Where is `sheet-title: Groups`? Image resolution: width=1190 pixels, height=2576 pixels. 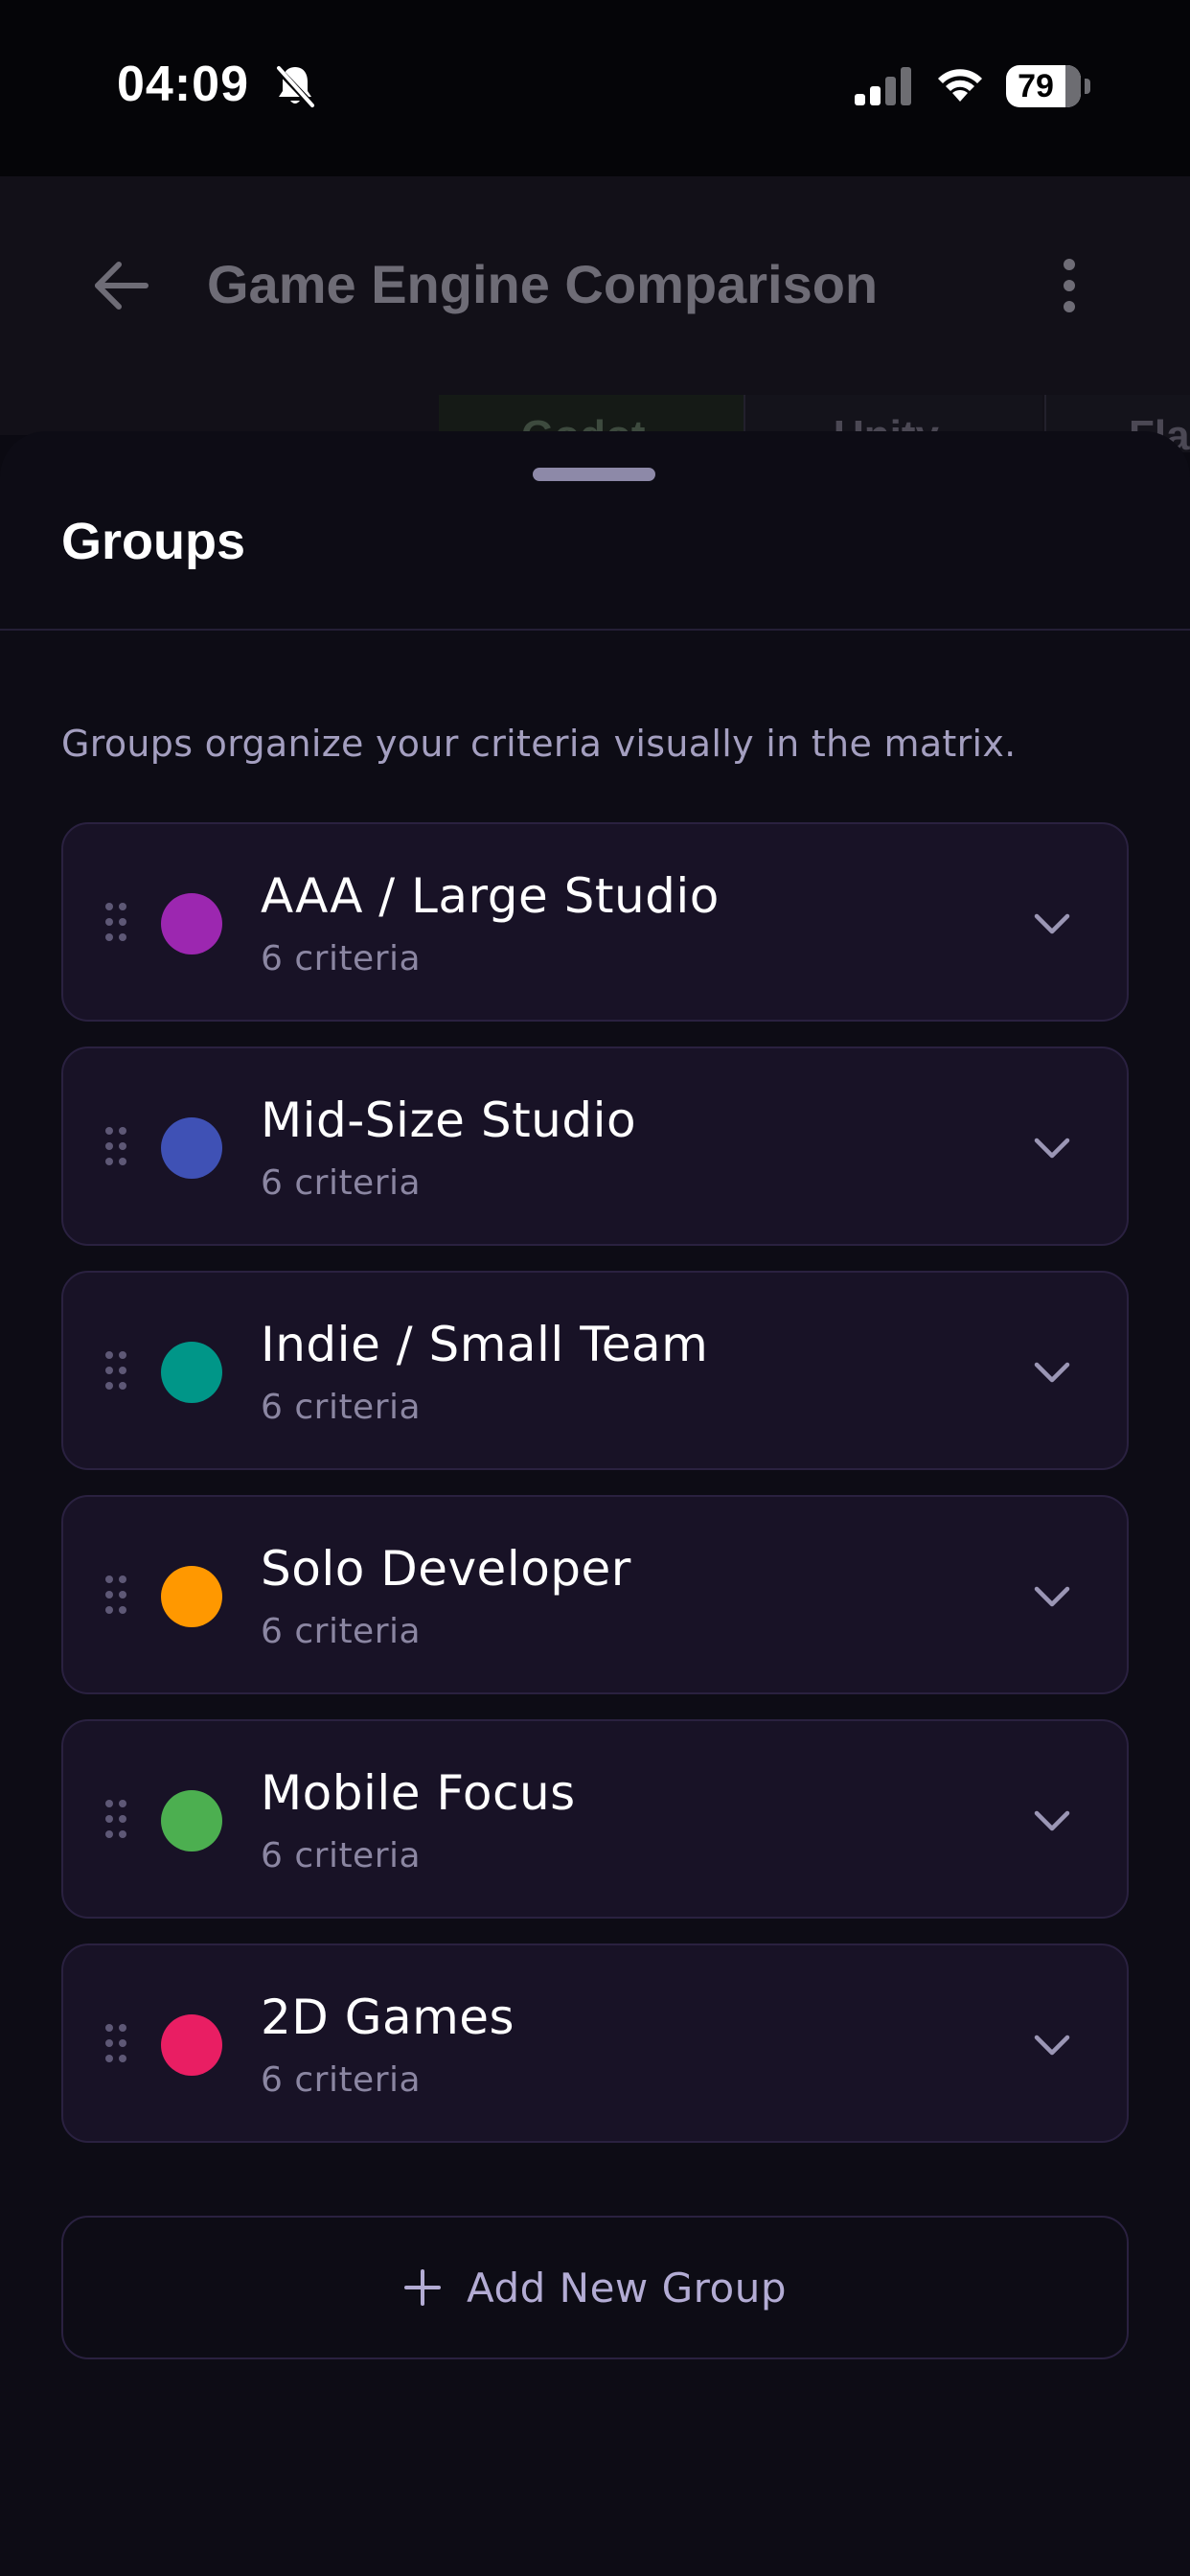 sheet-title: Groups is located at coordinates (154, 541).